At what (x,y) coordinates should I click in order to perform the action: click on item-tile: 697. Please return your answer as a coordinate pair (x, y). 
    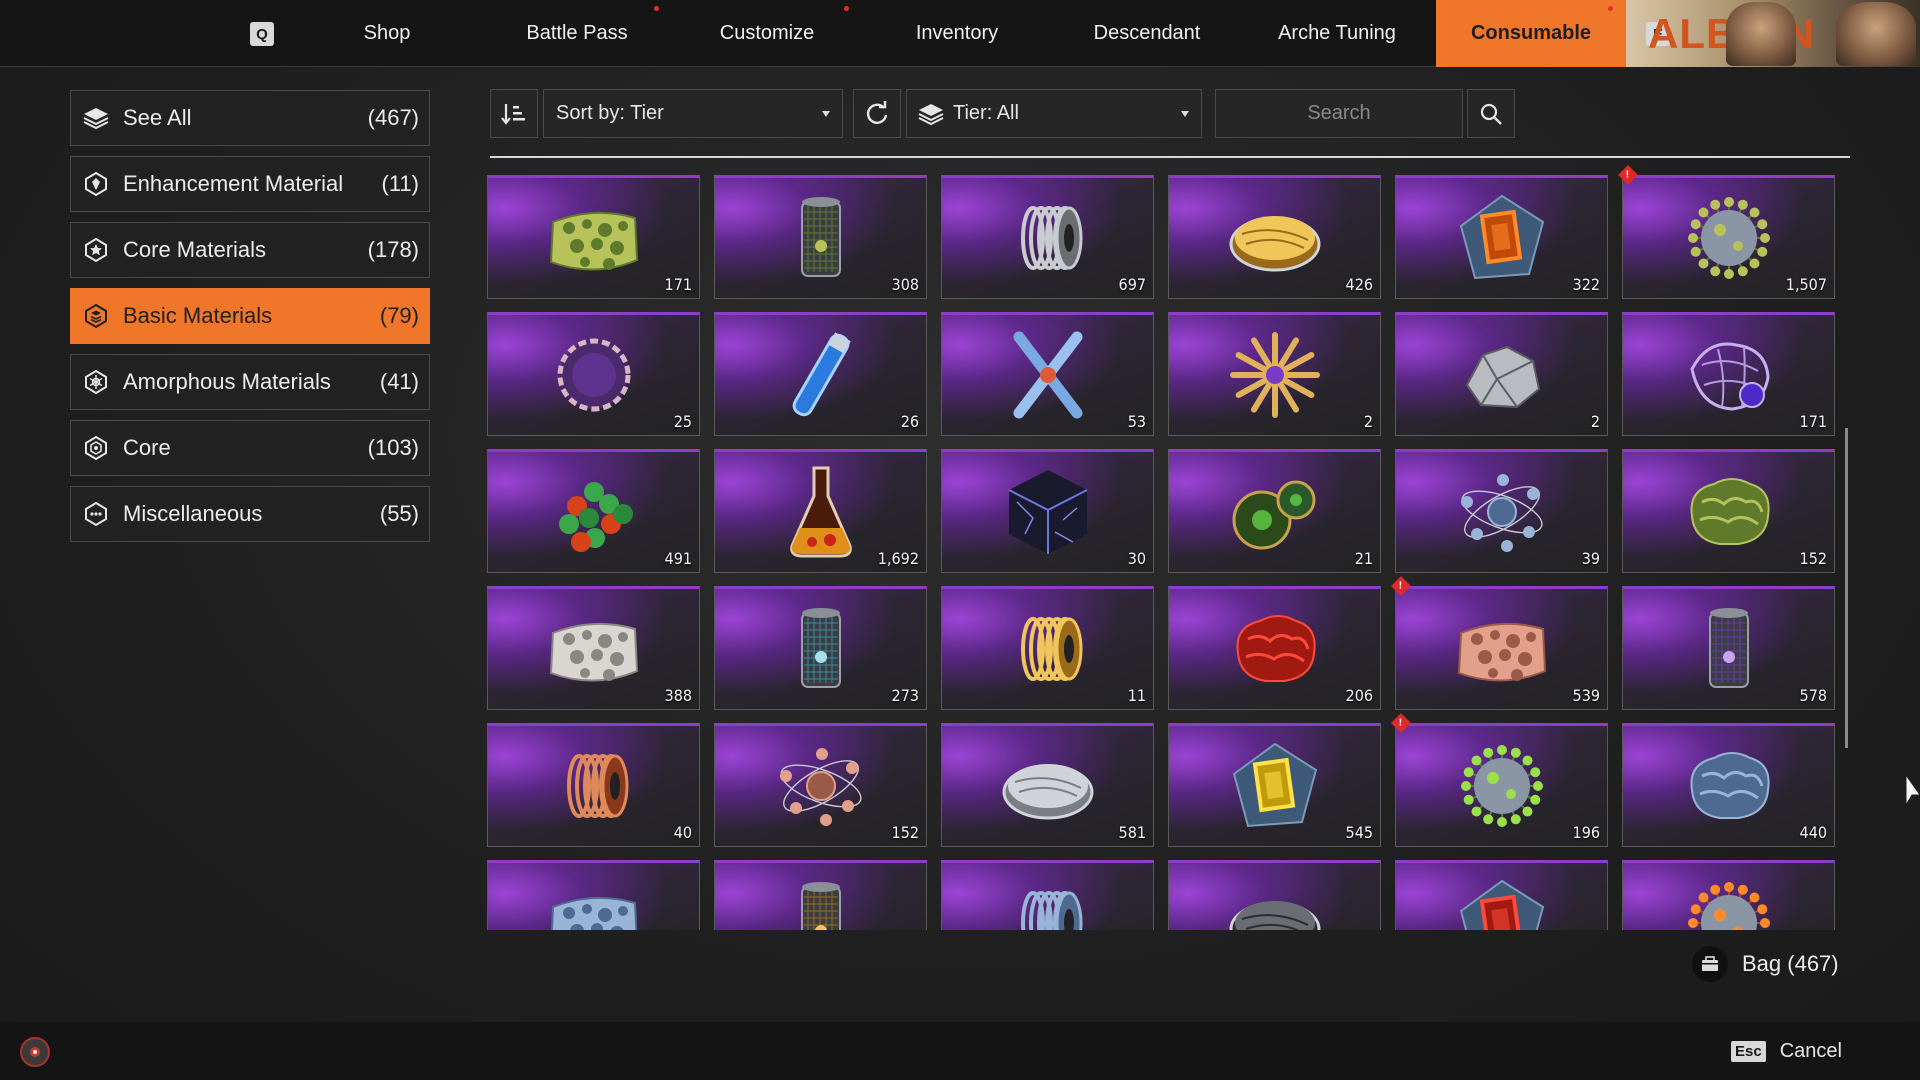
    Looking at the image, I should click on (1047, 237).